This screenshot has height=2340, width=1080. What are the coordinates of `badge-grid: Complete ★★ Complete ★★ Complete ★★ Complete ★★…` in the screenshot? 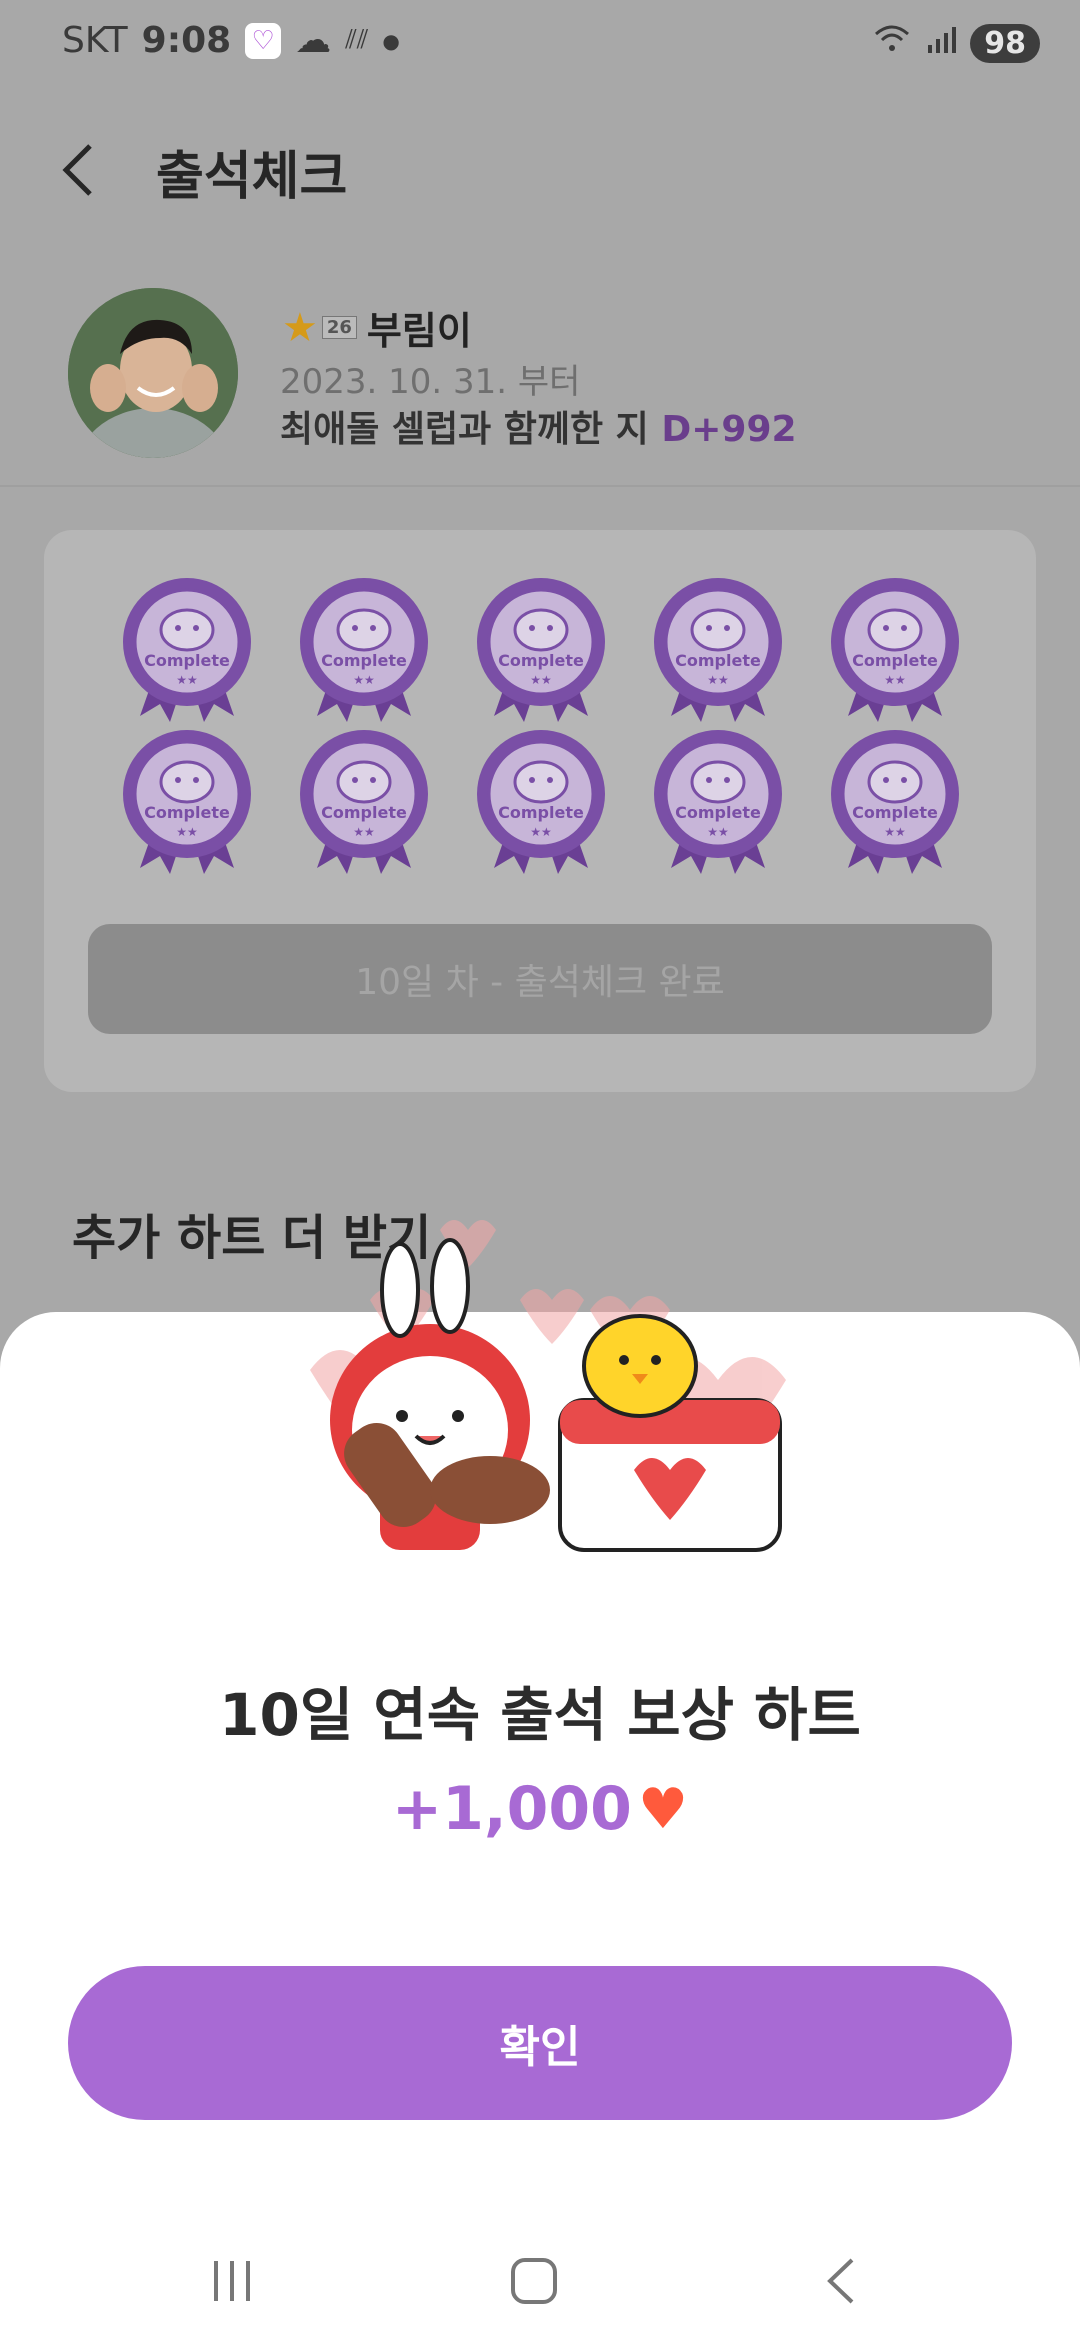 It's located at (554, 725).